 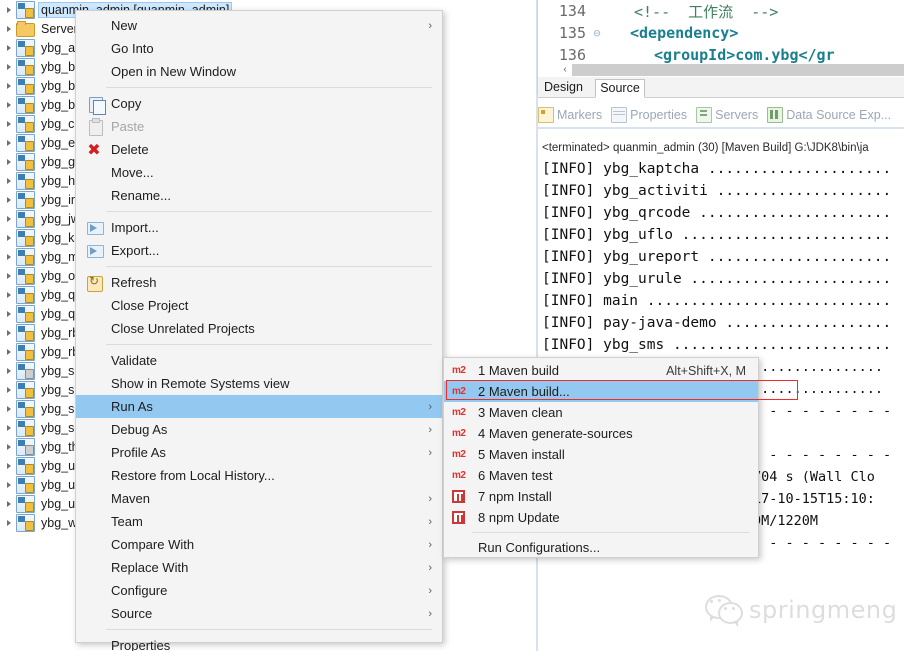 What do you see at coordinates (259, 521) in the screenshot?
I see `menu-item: Team ›` at bounding box center [259, 521].